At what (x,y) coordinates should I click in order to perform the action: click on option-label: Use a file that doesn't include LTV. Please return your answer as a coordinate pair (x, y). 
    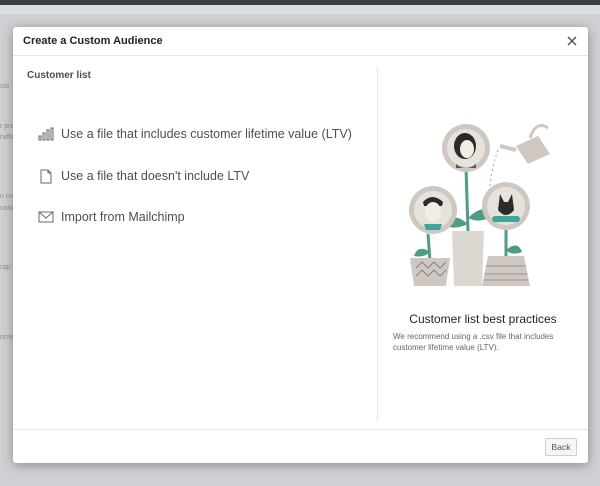
    Looking at the image, I should click on (155, 176).